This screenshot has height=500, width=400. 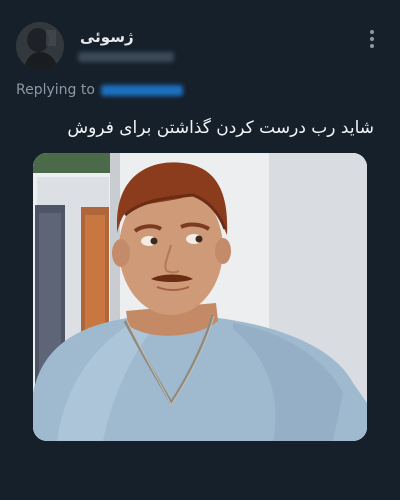 What do you see at coordinates (372, 32) in the screenshot?
I see `more-vertical-icon` at bounding box center [372, 32].